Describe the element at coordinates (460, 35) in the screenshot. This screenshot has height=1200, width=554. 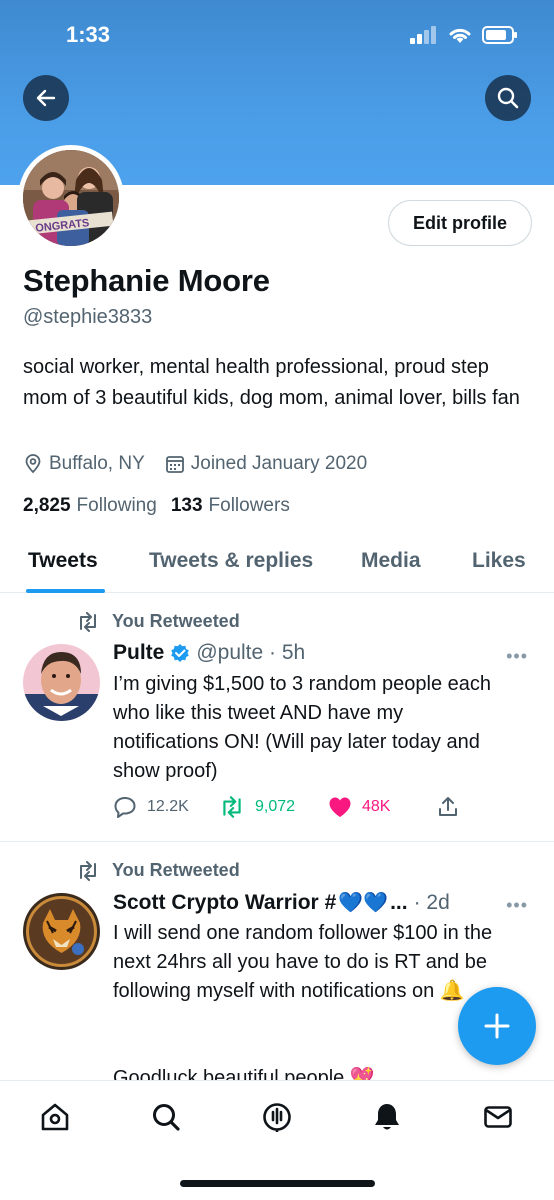
I see `wifi-icon` at that location.